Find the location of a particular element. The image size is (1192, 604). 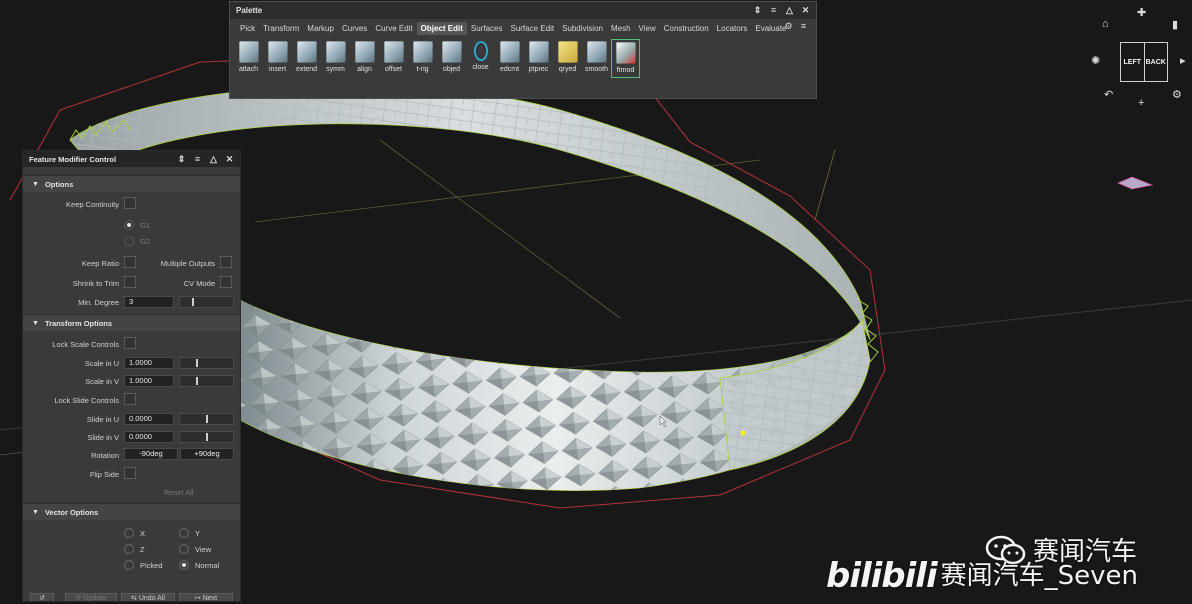

tab-curve-edit: Curve Edit is located at coordinates (393, 28).